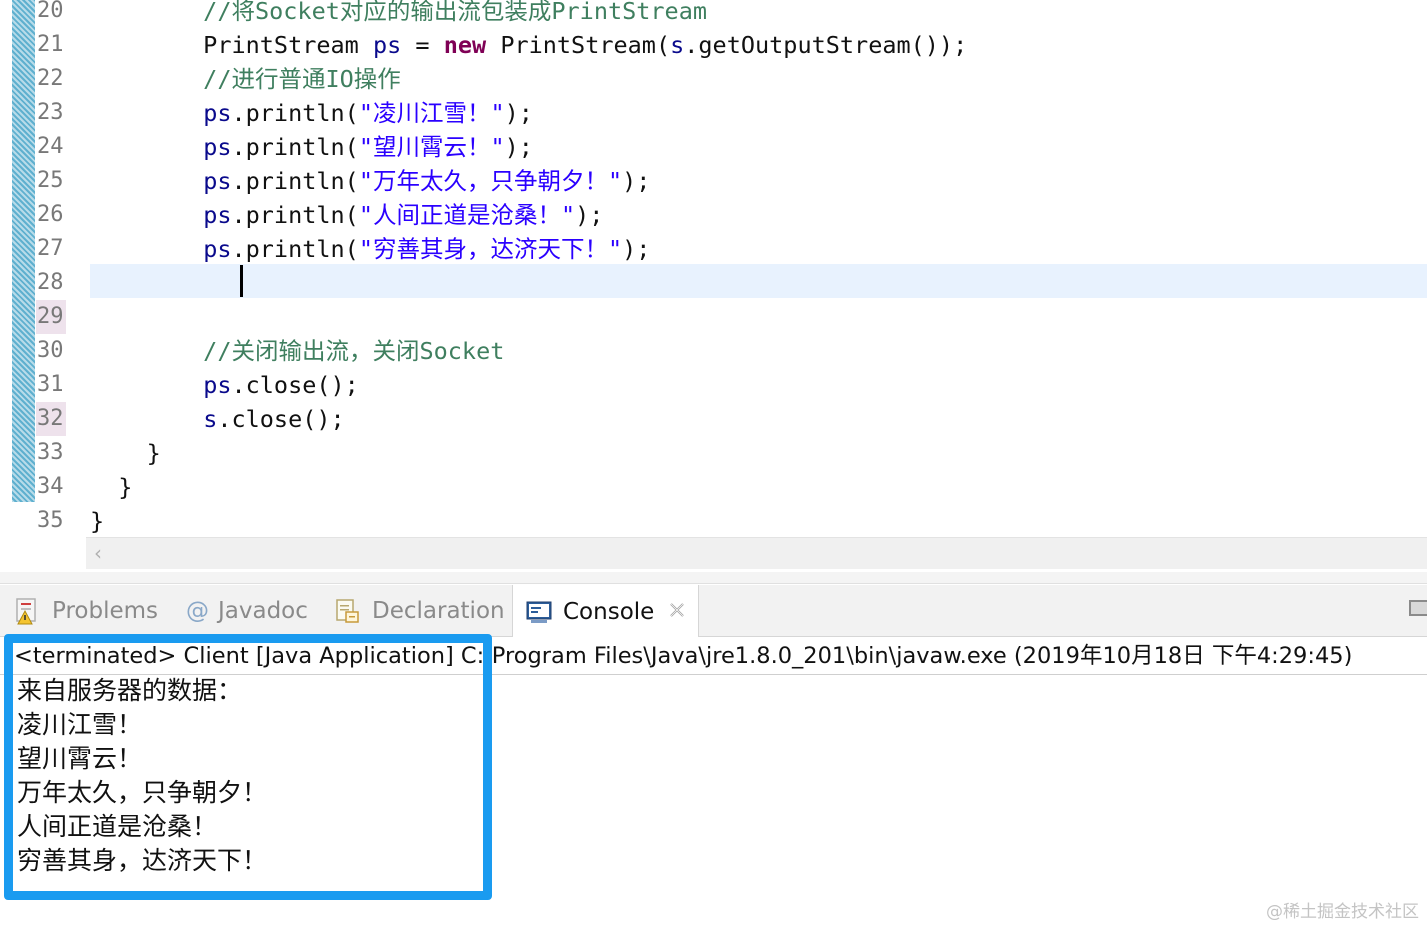 Image resolution: width=1427 pixels, height=928 pixels. What do you see at coordinates (50, 146) in the screenshot?
I see `line-number: 24` at bounding box center [50, 146].